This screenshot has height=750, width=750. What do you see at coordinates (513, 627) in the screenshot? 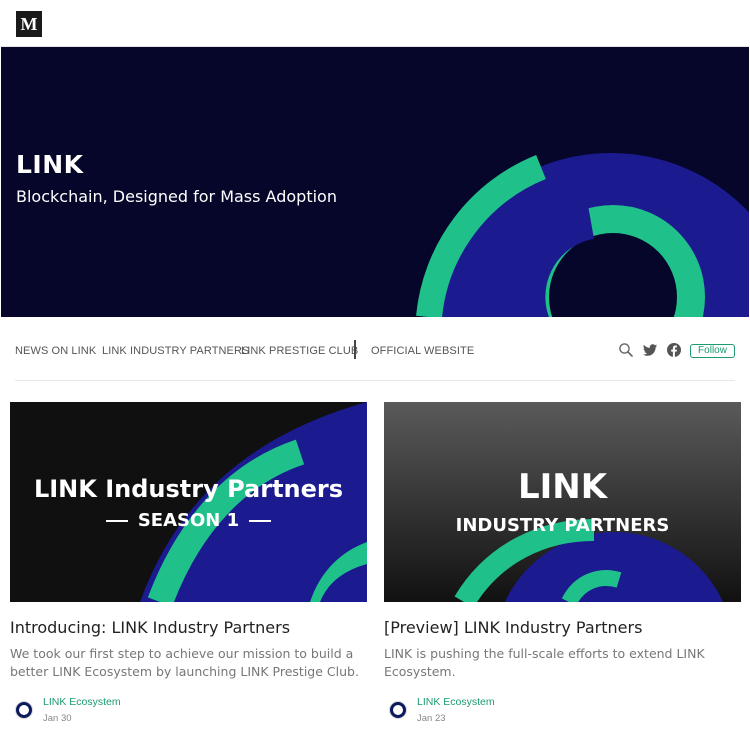
I see `post-title: [Preview] LINK Industry Partners` at bounding box center [513, 627].